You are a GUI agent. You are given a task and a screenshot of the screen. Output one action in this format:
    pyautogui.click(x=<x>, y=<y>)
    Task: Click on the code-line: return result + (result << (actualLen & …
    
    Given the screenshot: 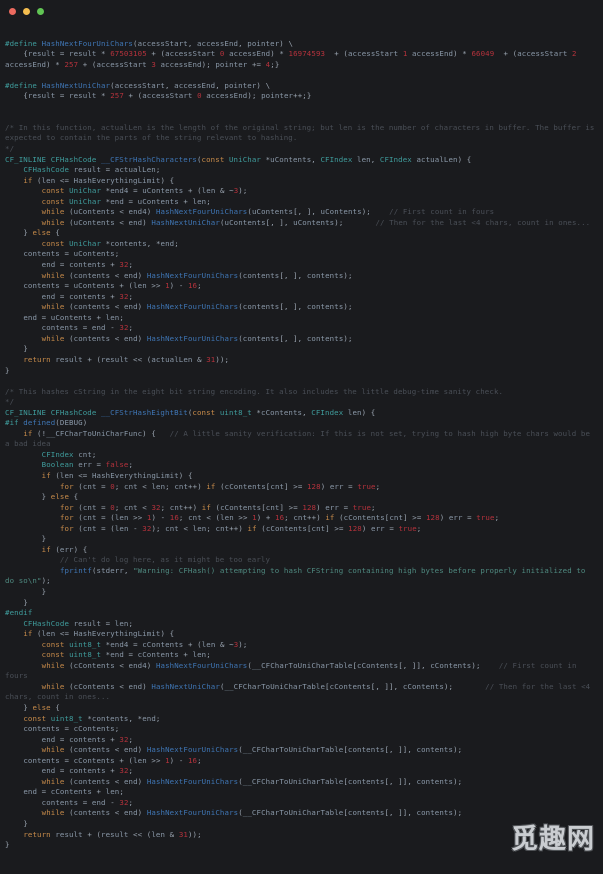 What is the action you would take?
    pyautogui.click(x=126, y=359)
    